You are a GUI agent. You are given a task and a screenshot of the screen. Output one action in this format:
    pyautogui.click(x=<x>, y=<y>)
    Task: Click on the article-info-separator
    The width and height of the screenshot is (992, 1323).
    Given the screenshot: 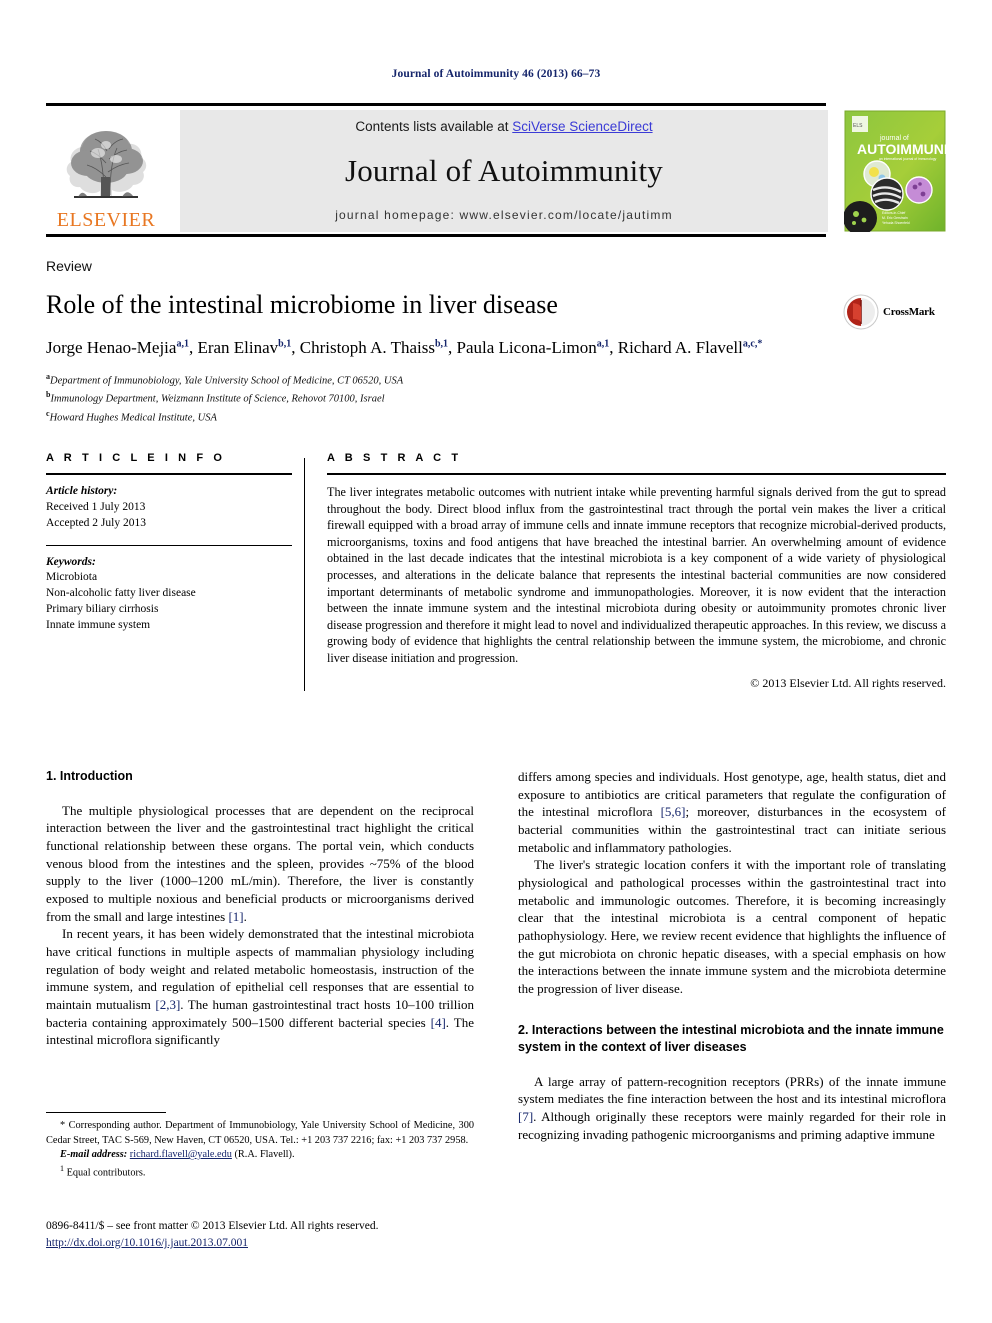 What is the action you would take?
    pyautogui.click(x=169, y=545)
    